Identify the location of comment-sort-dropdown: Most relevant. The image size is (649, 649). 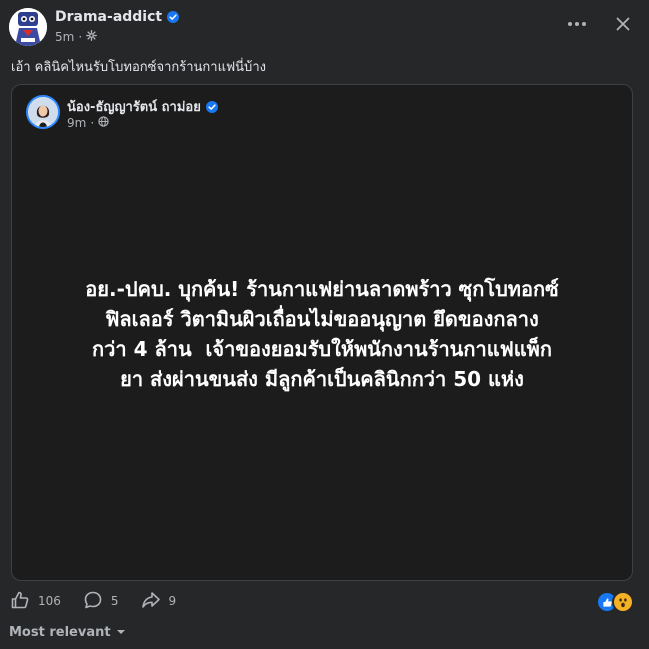
(67, 632).